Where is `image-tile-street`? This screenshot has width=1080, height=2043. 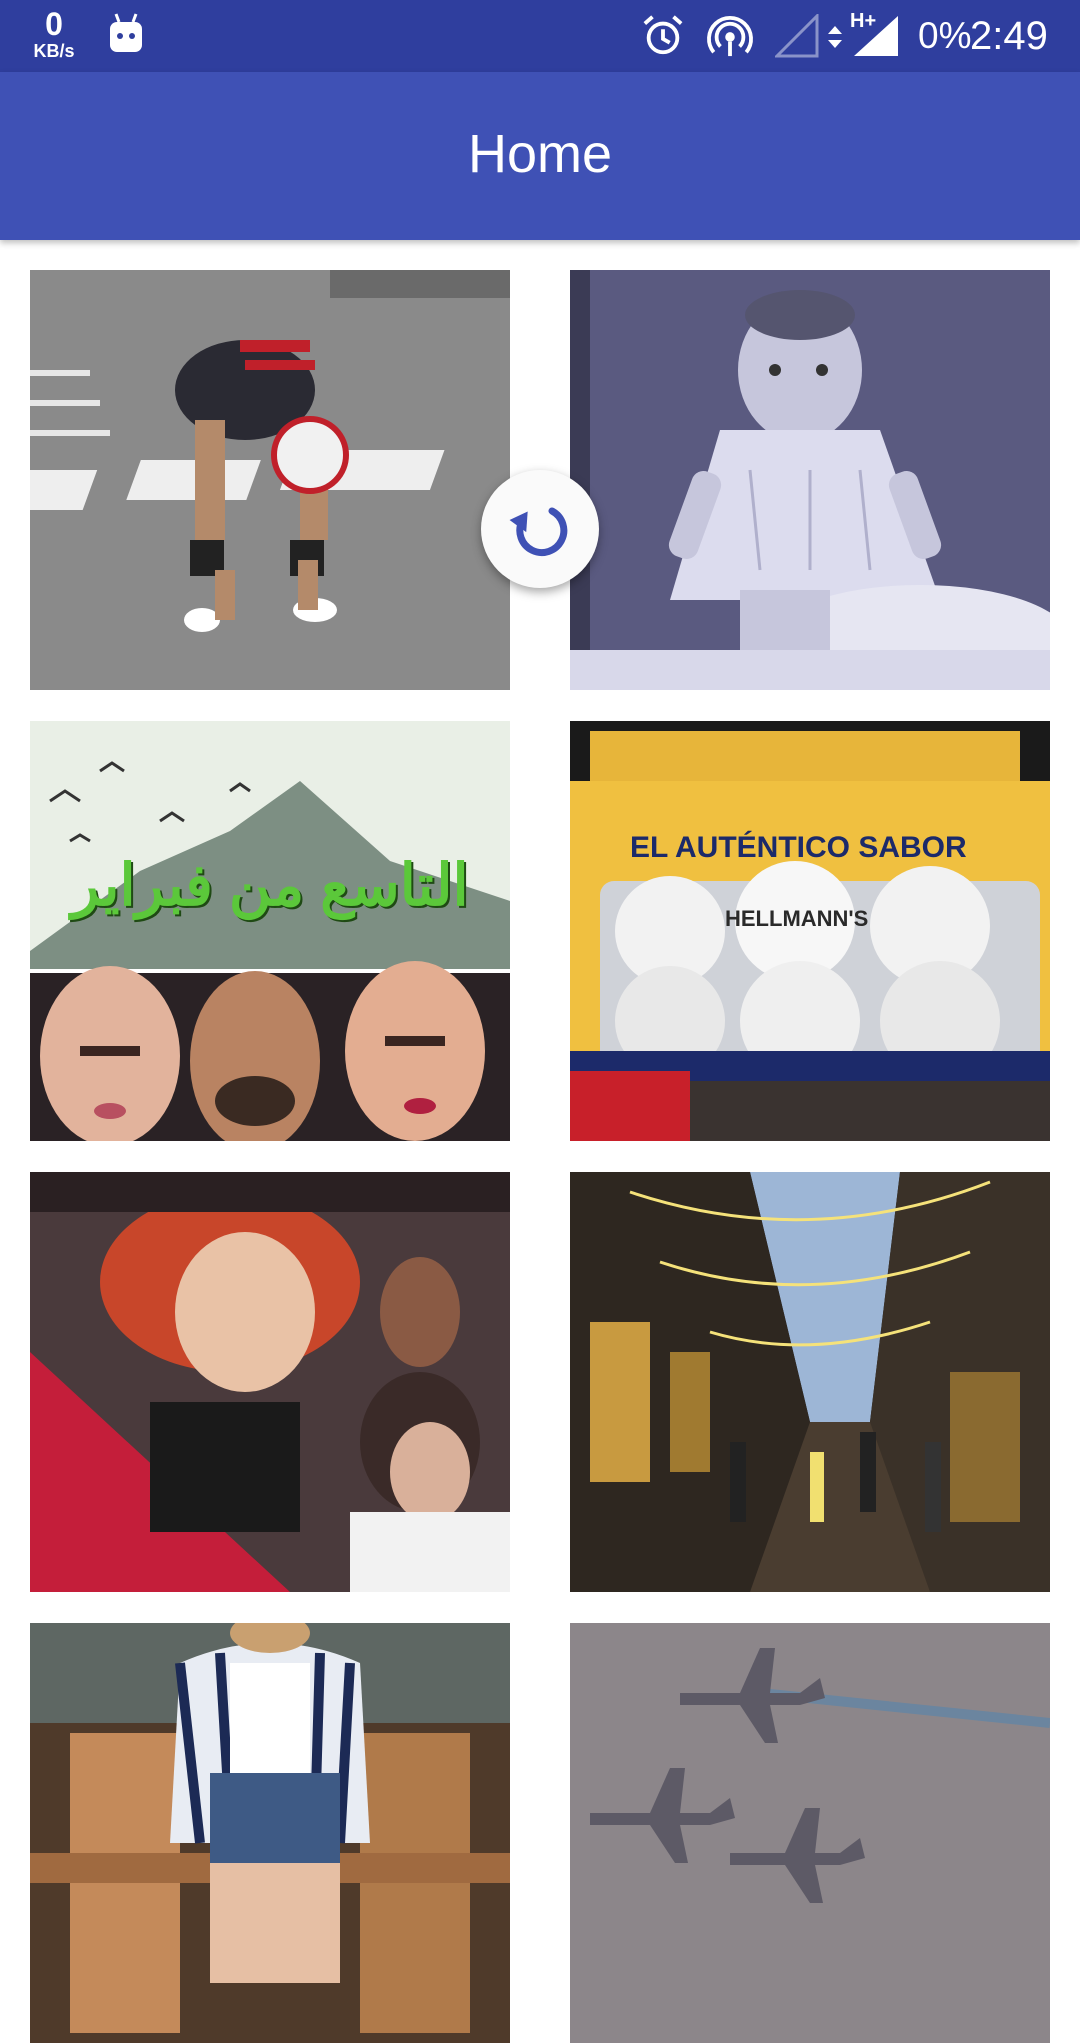 image-tile-street is located at coordinates (810, 1382).